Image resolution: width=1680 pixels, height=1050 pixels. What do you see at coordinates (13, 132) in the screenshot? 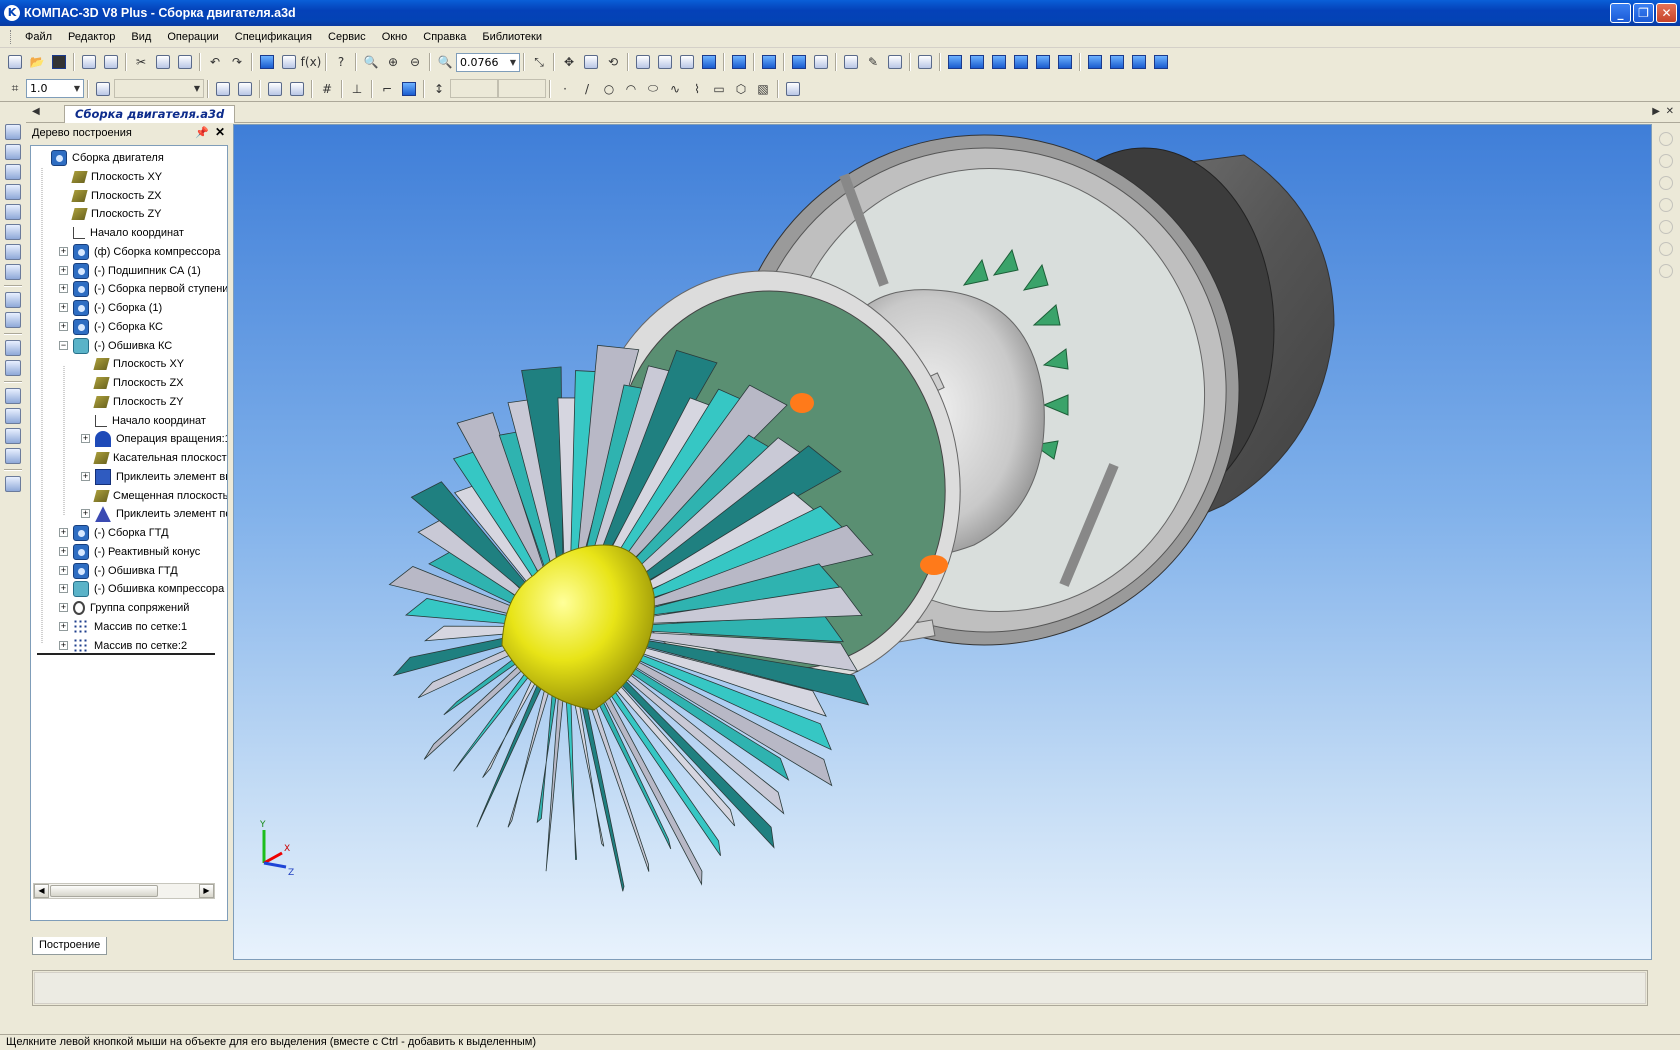
I see `edit-part-icon` at bounding box center [13, 132].